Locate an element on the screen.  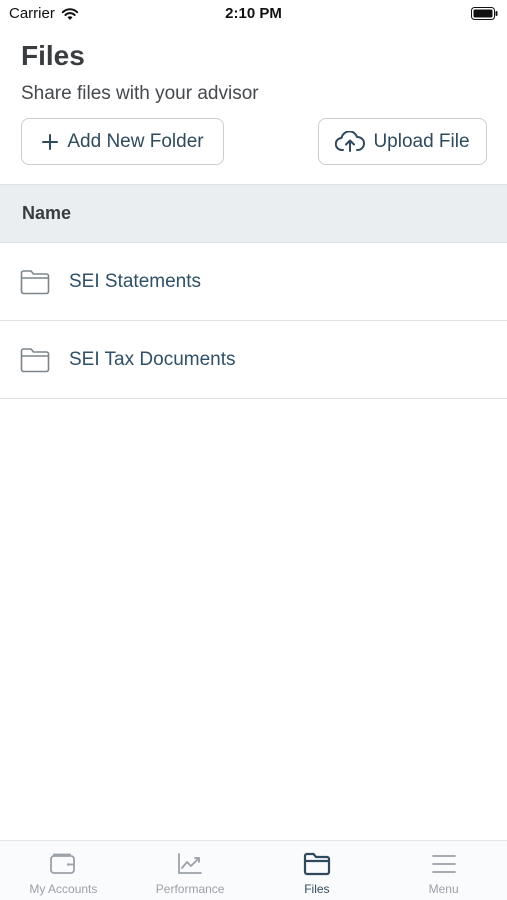
tab-files: Files is located at coordinates (317, 870).